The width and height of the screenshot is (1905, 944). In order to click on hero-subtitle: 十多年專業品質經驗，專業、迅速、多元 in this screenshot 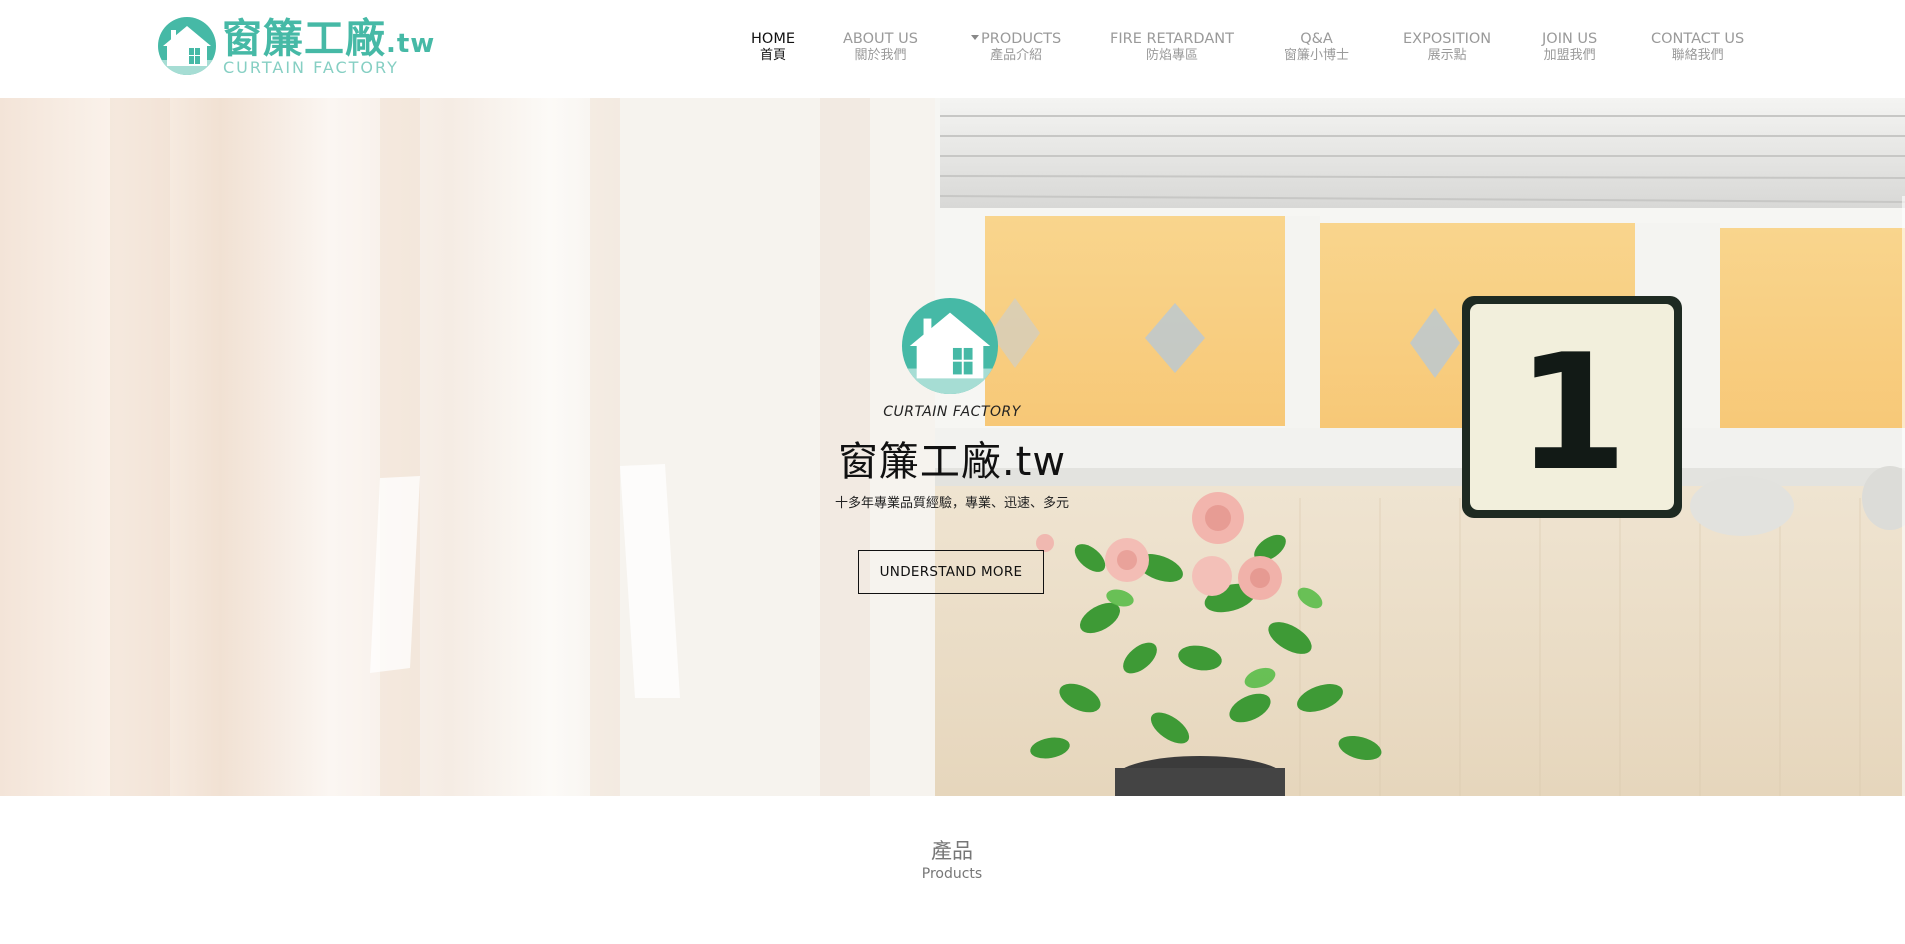, I will do `click(951, 503)`.